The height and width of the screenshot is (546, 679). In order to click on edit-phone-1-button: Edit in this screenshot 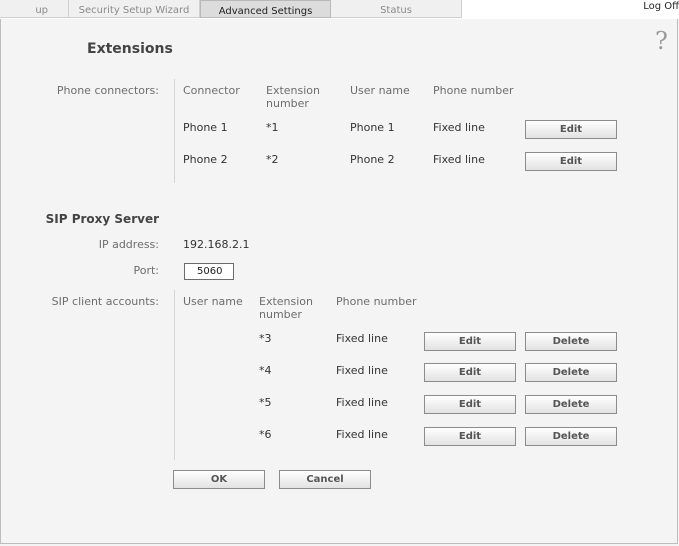, I will do `click(571, 129)`.